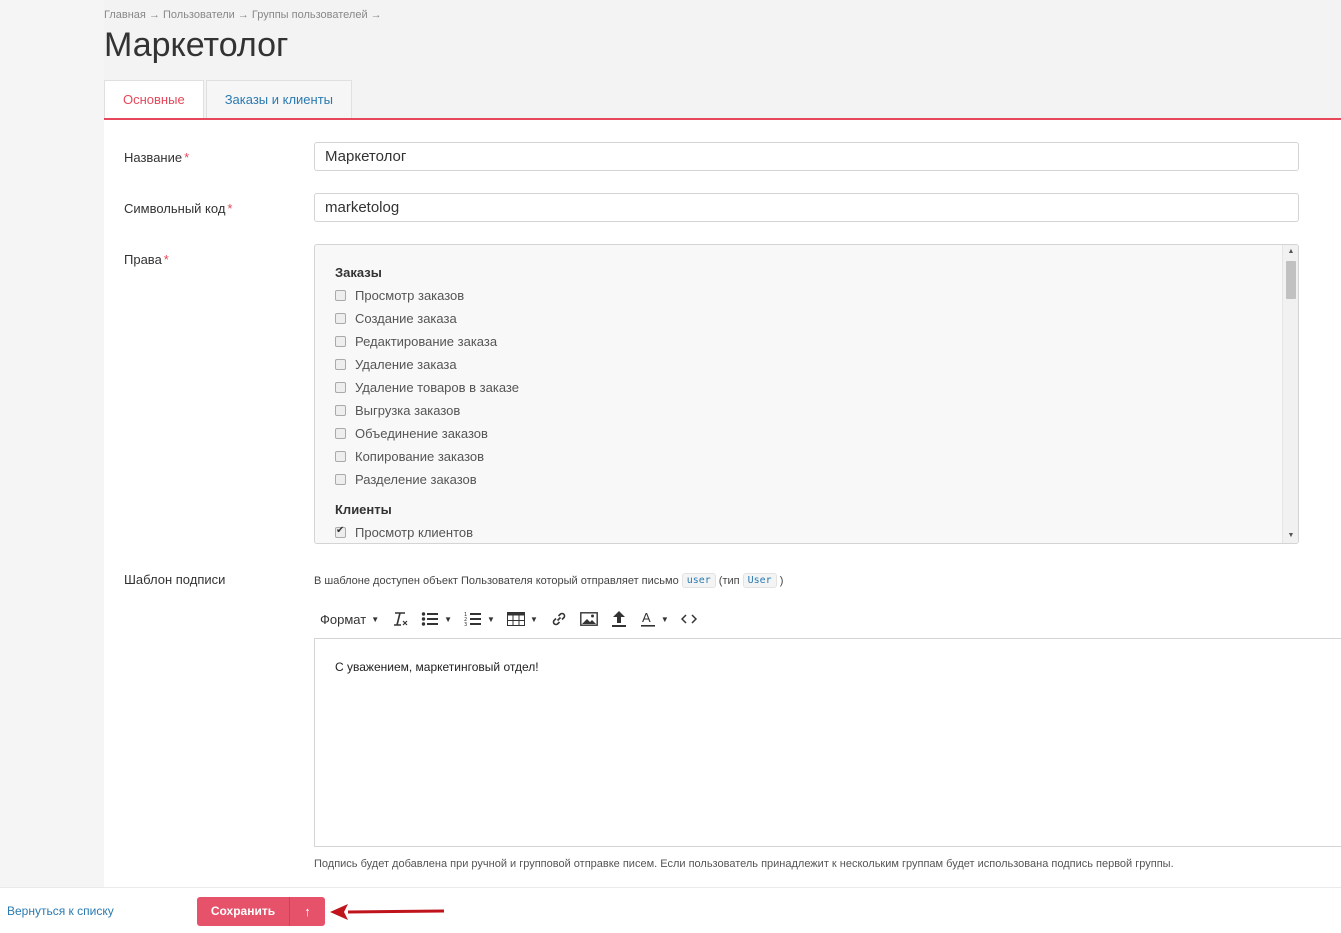  I want to click on permission-label: Удаление заказа, so click(406, 364).